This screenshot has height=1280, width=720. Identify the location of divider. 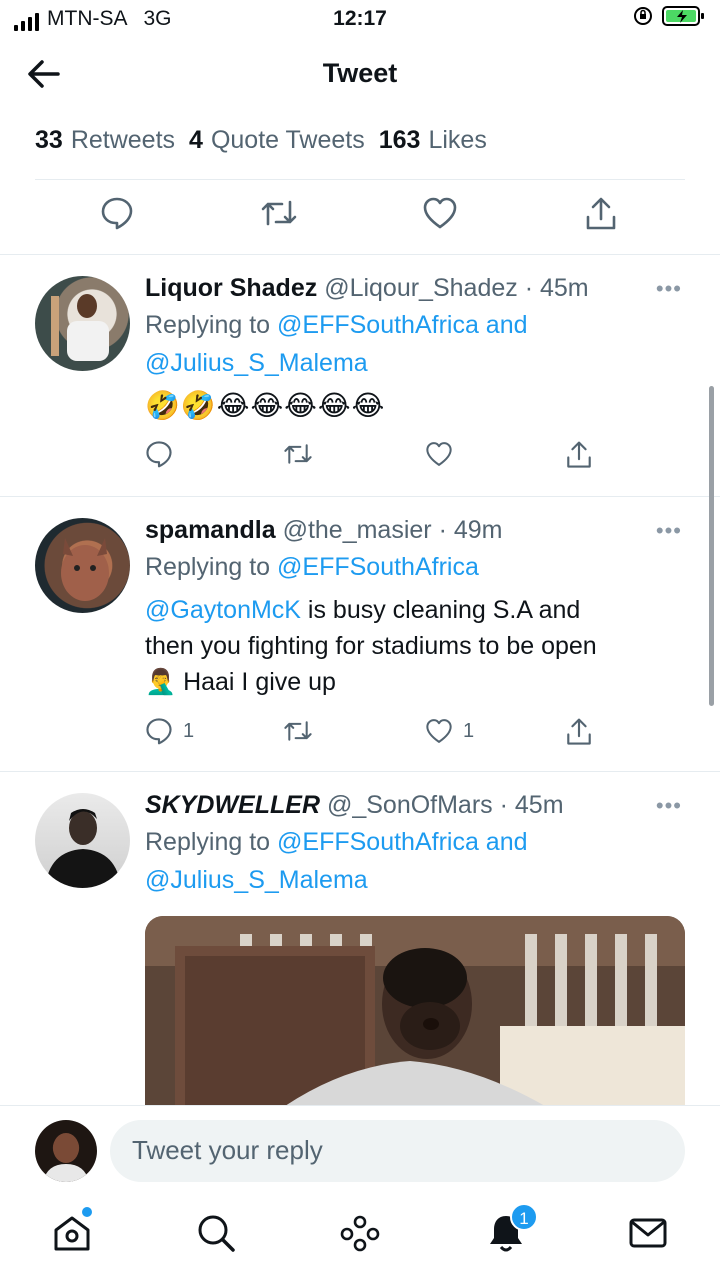
(360, 179).